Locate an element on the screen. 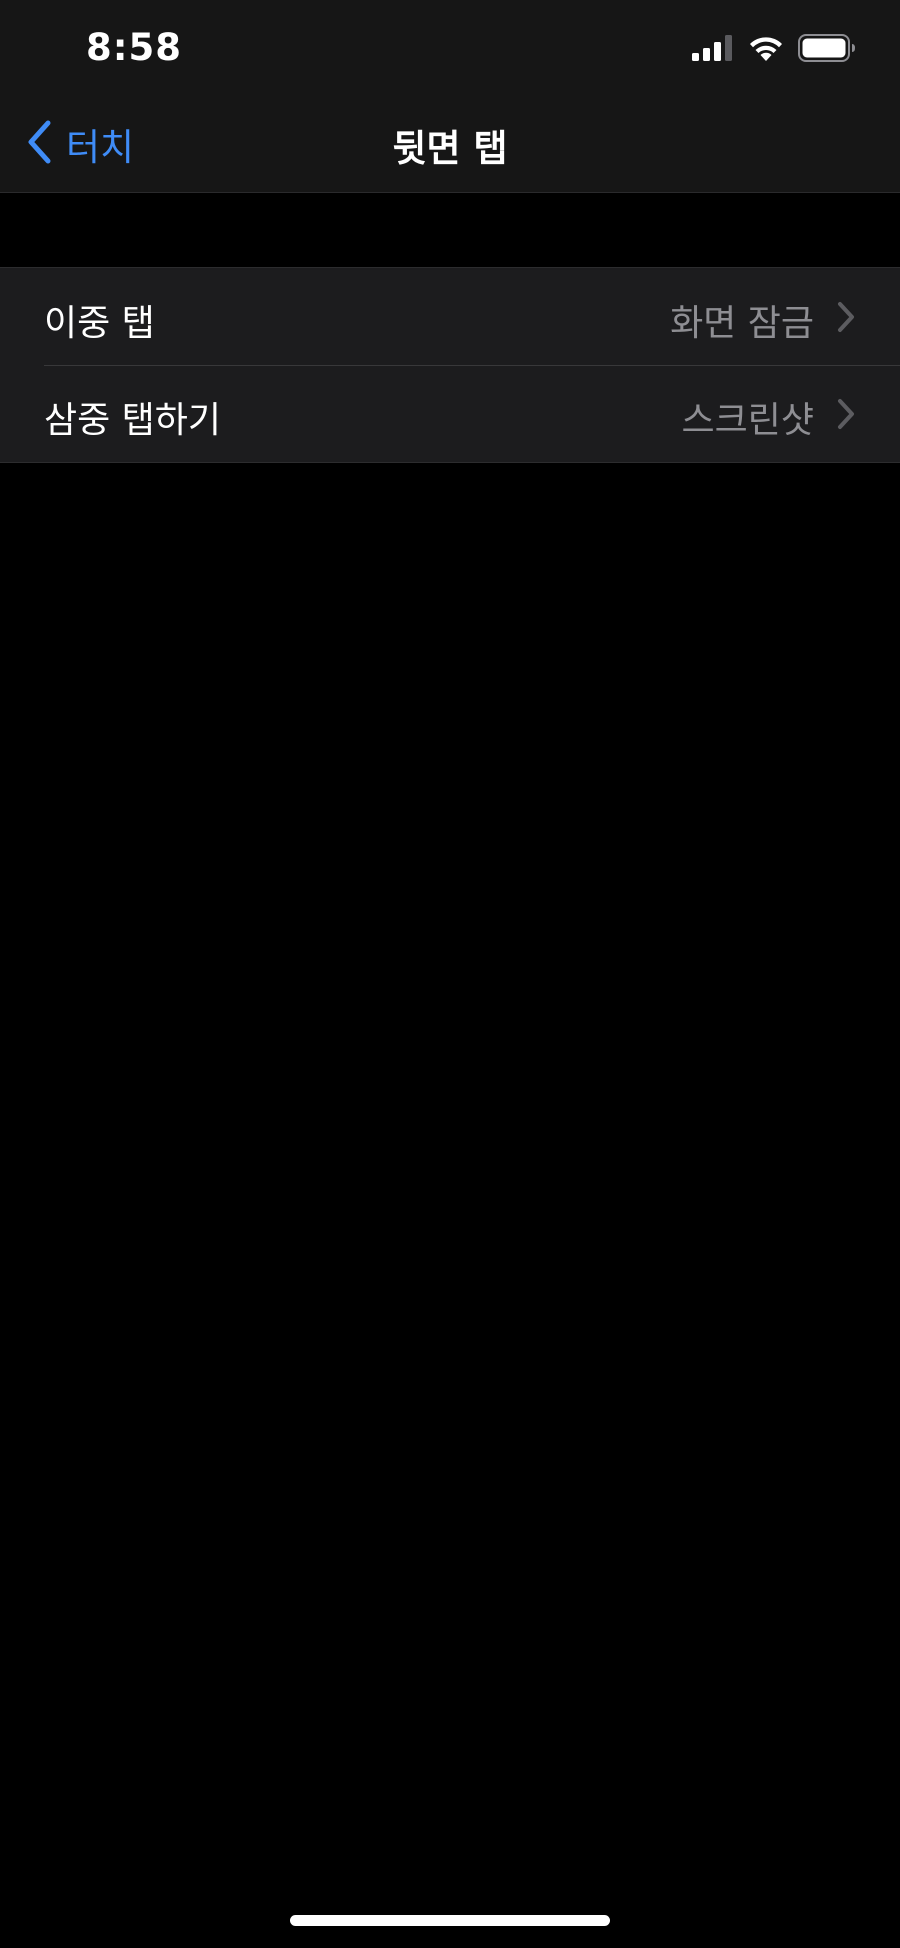  triple-tap-label: 삼중 탭하기 is located at coordinates (133, 420).